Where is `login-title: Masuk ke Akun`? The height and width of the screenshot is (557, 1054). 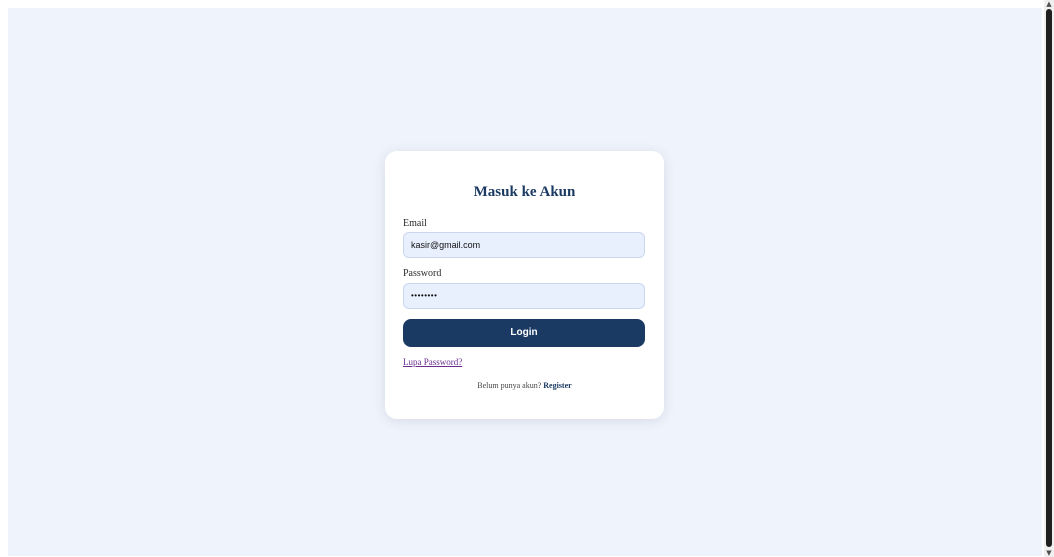 login-title: Masuk ke Akun is located at coordinates (524, 192).